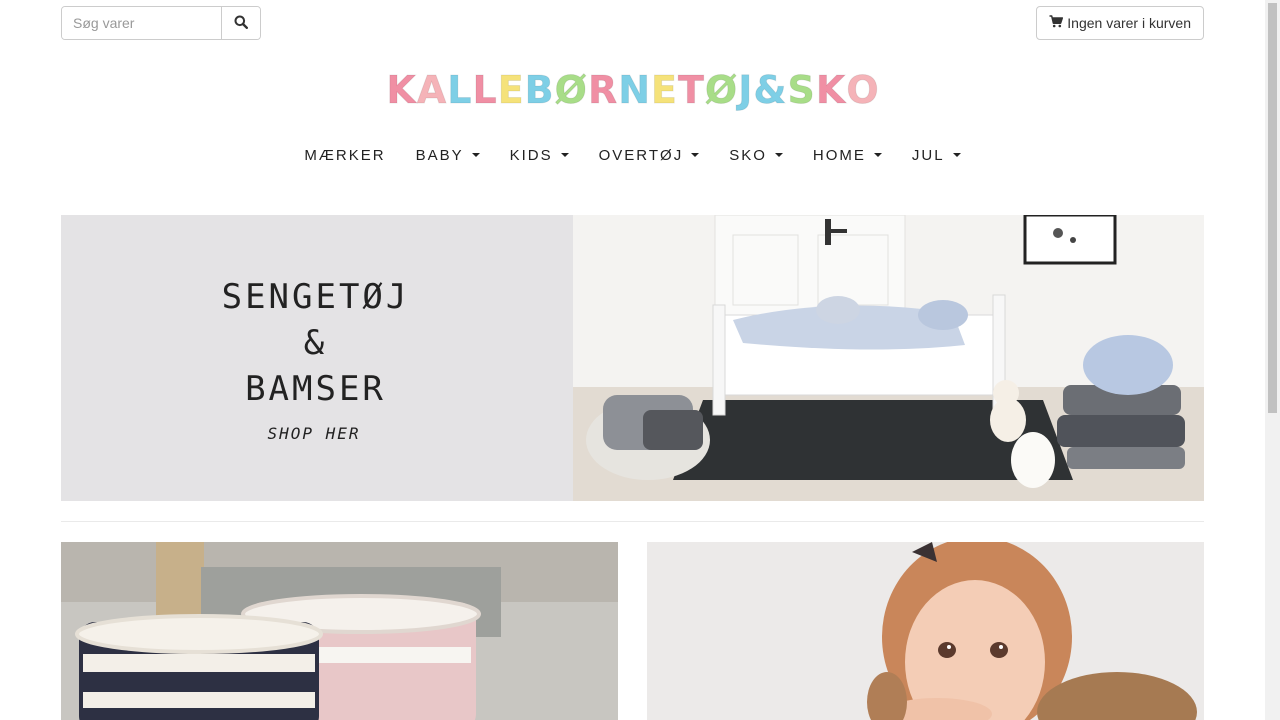  I want to click on logo-letter: T, so click(691, 90).